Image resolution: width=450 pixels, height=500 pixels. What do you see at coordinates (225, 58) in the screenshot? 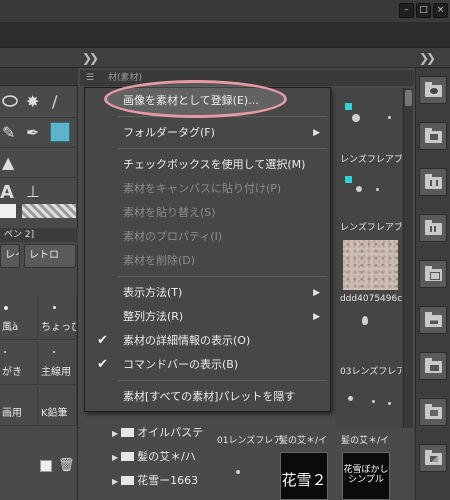
I see `panel-header-strip` at bounding box center [225, 58].